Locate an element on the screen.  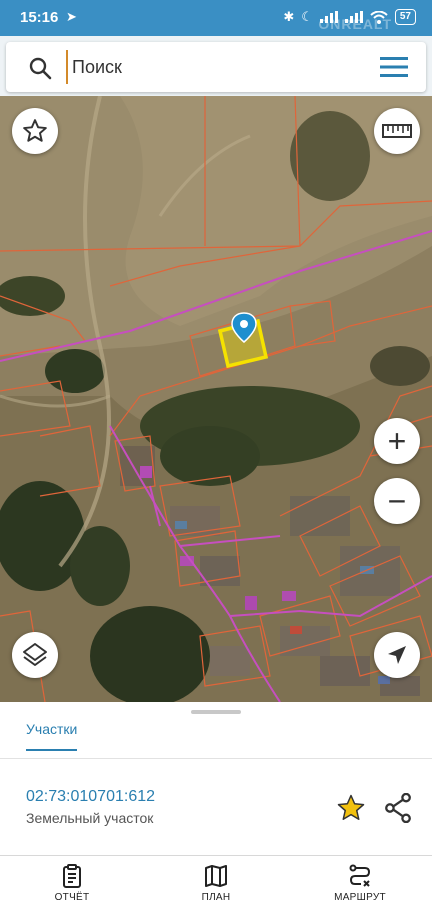
map-icon is located at coordinates (216, 876).